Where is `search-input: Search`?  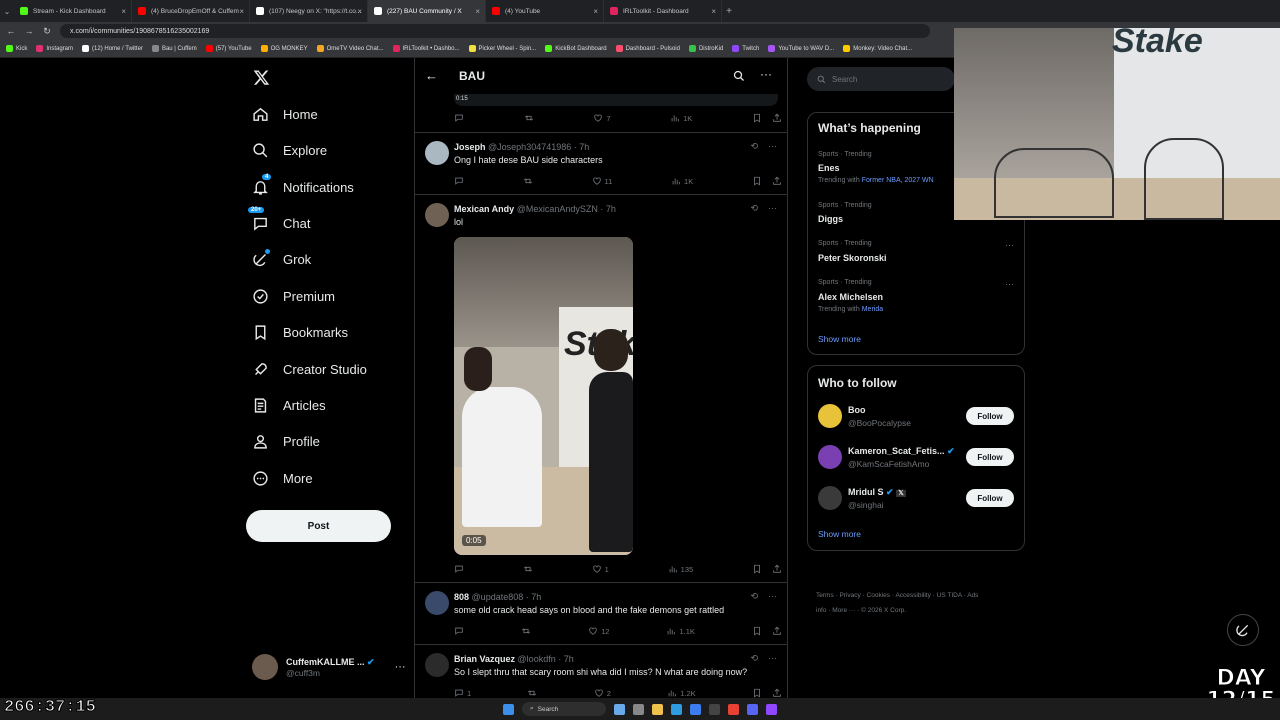 search-input: Search is located at coordinates (881, 79).